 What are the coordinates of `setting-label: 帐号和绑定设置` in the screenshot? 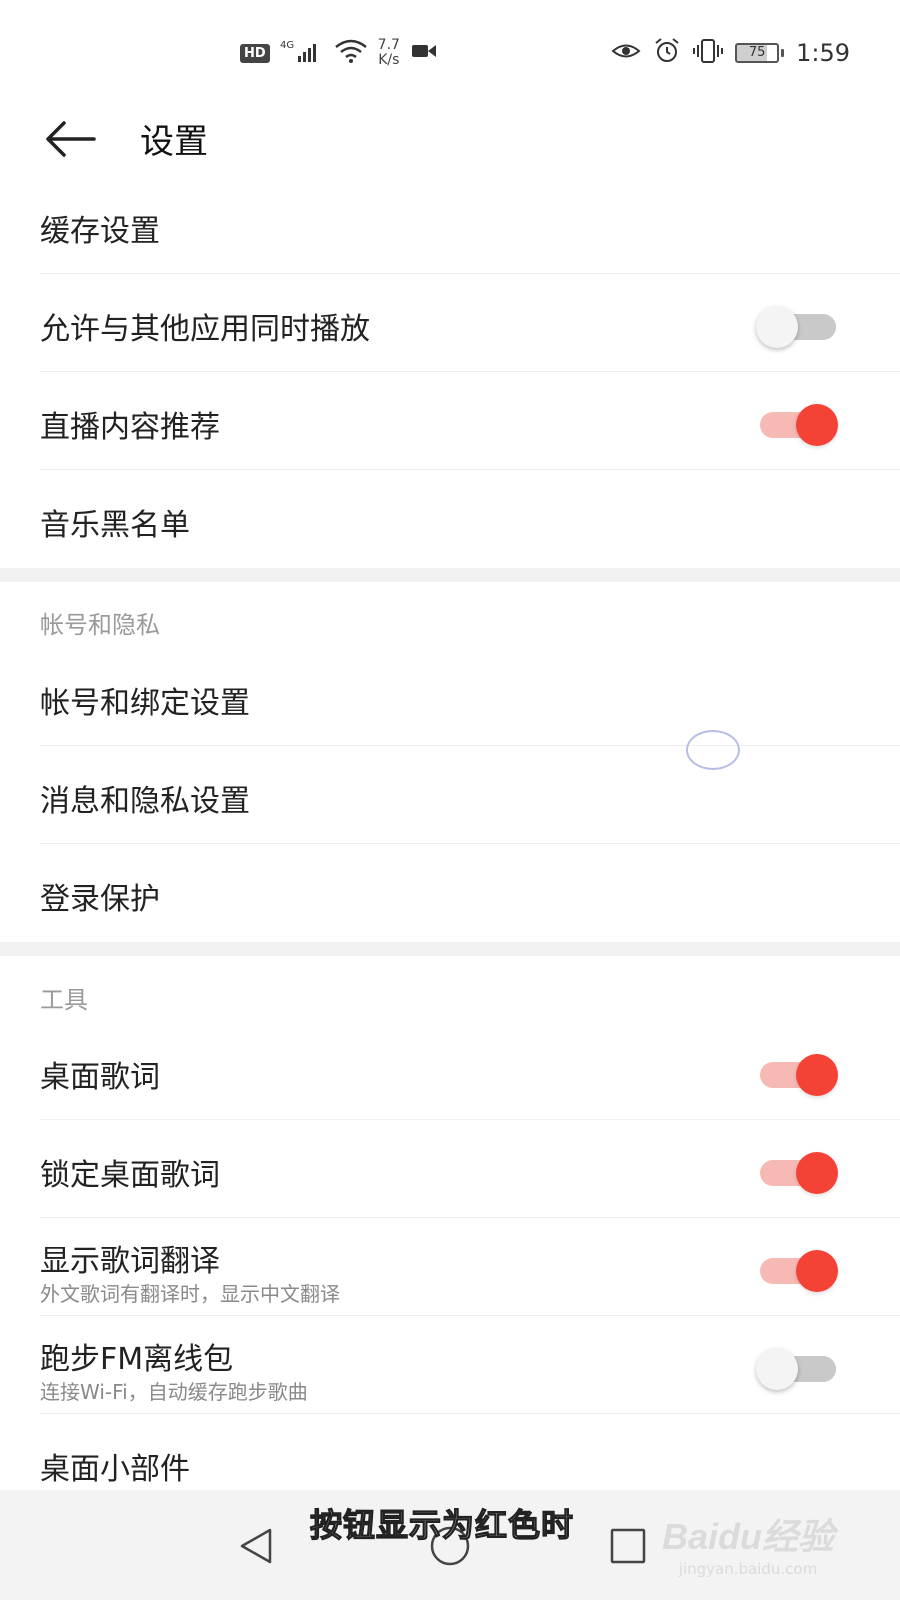 It's located at (145, 703).